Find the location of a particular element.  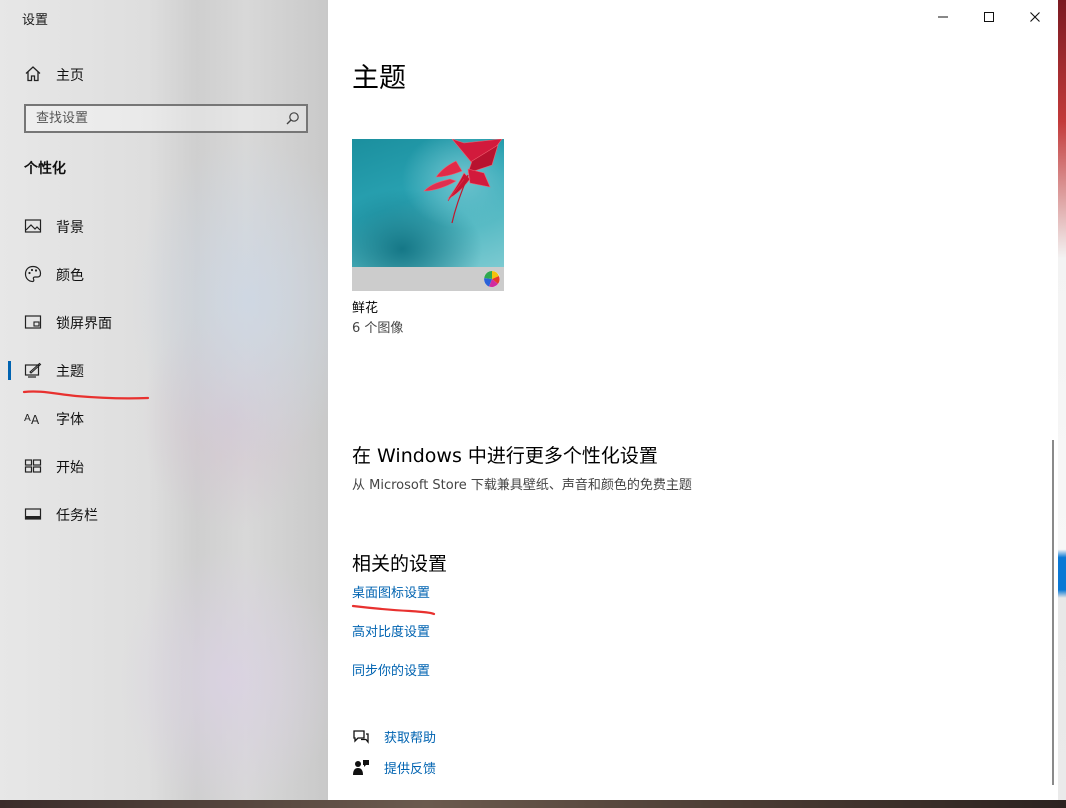

desktop-icon-settings-link: 桌面图标设置 is located at coordinates (391, 591).